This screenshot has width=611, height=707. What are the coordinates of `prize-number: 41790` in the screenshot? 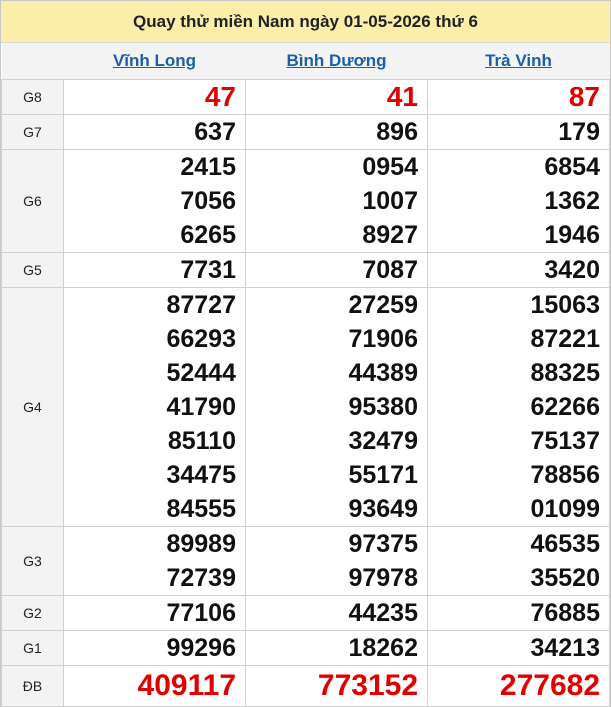 It's located at (201, 407).